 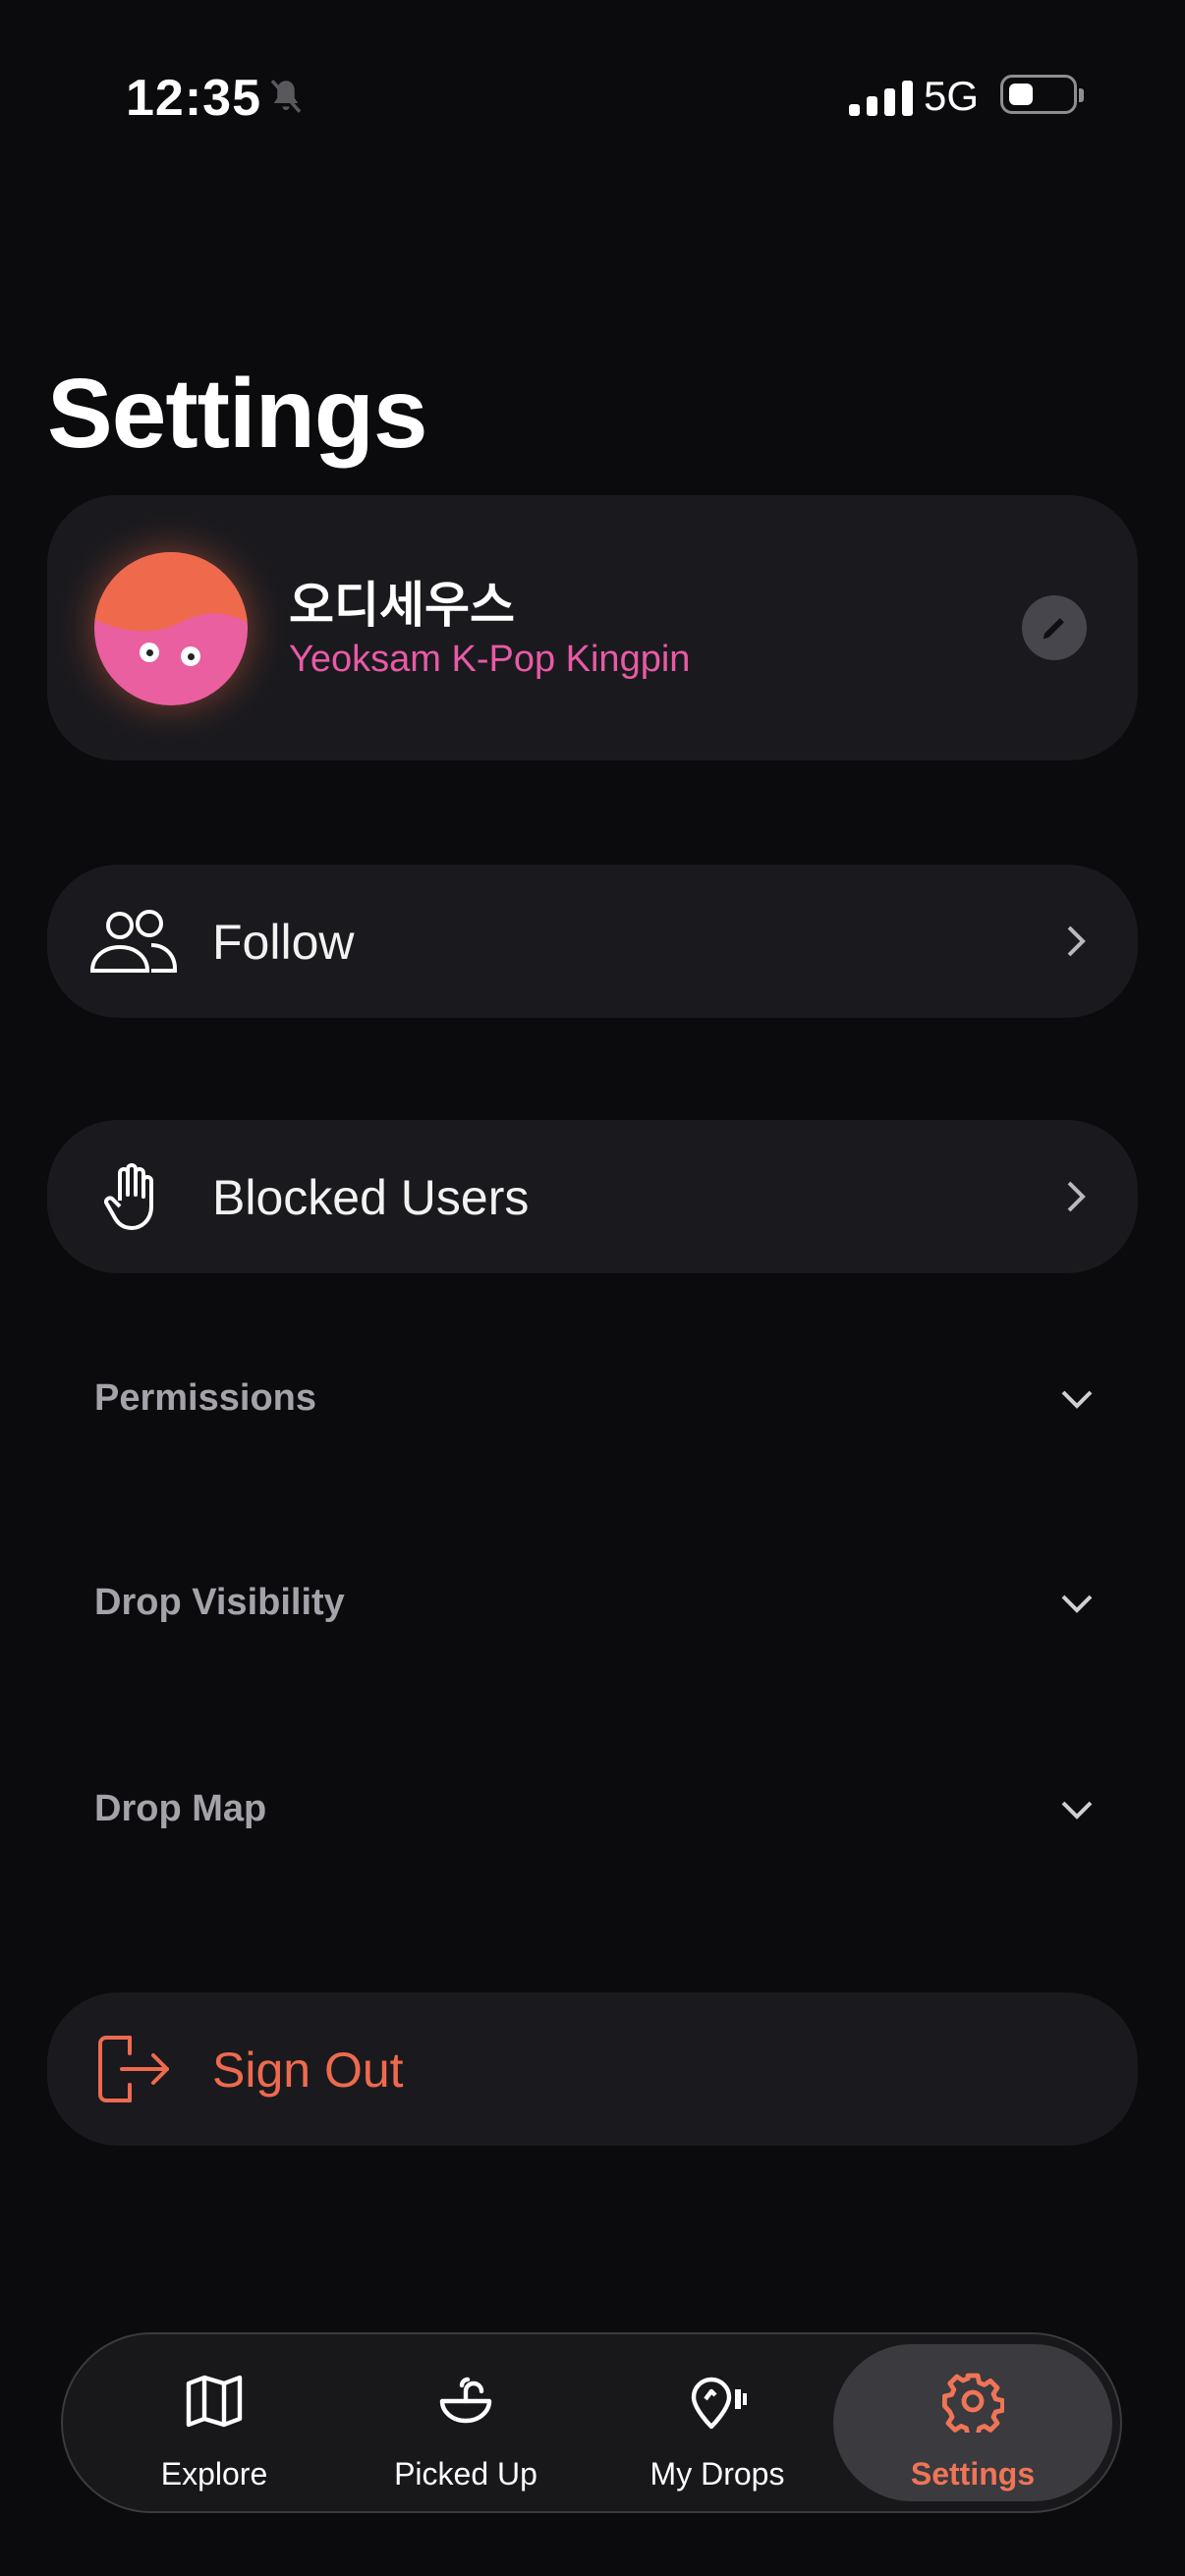 What do you see at coordinates (1042, 94) in the screenshot?
I see `battery-icon` at bounding box center [1042, 94].